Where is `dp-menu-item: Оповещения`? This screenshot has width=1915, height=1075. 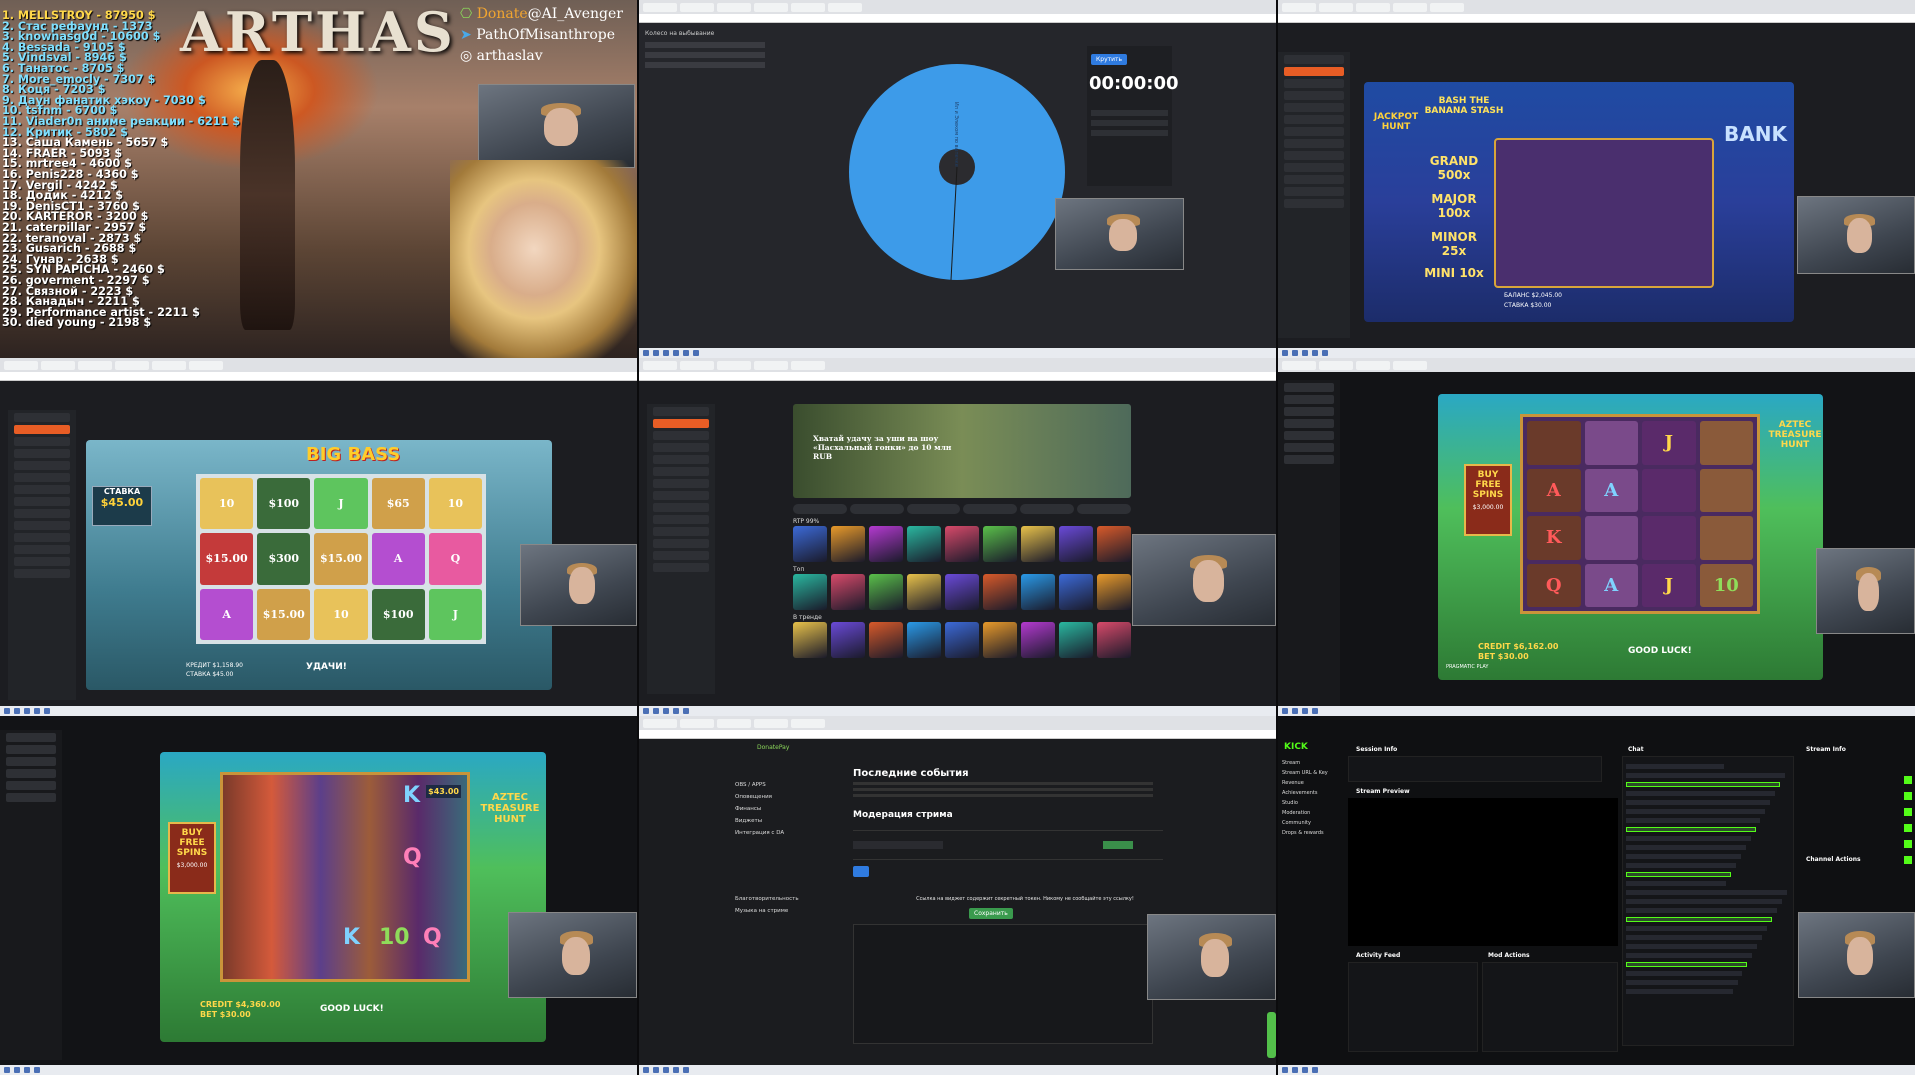 dp-menu-item: Оповещения is located at coordinates (775, 797).